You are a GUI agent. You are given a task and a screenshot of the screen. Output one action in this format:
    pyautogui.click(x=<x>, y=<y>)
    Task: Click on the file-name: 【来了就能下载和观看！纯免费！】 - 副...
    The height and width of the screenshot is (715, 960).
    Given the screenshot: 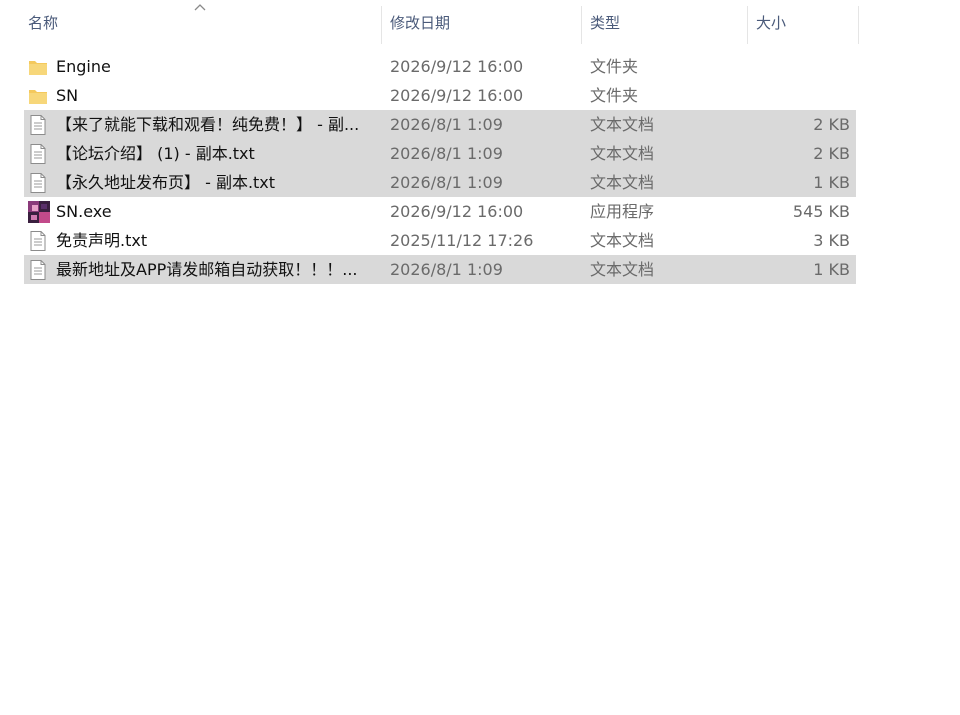 What is the action you would take?
    pyautogui.click(x=208, y=124)
    